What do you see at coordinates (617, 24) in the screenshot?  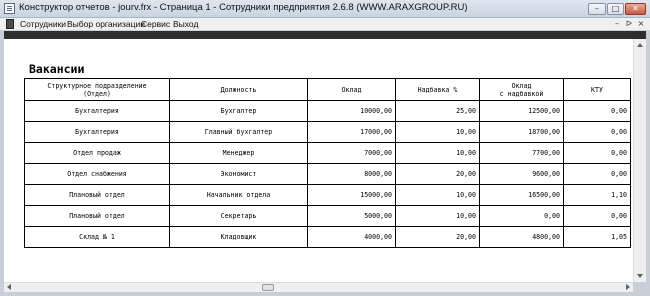 I see `mdi-minimize-icon: –` at bounding box center [617, 24].